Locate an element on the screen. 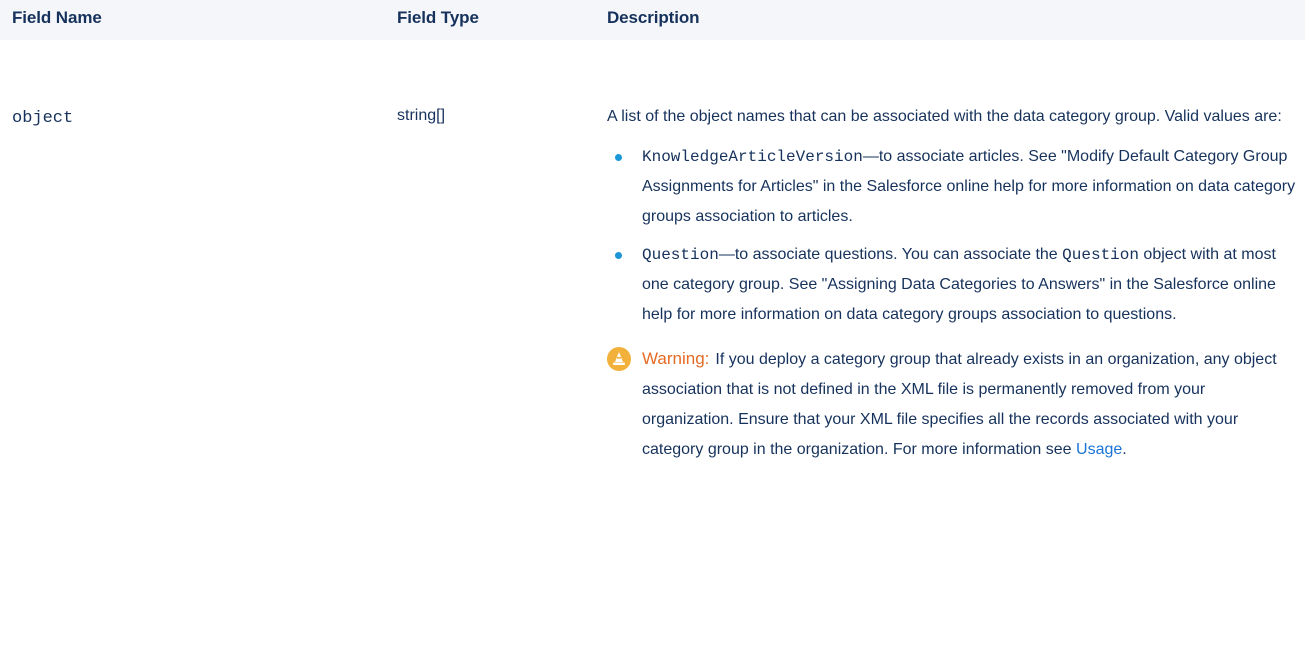  header-field-type: Field Type is located at coordinates (438, 17).